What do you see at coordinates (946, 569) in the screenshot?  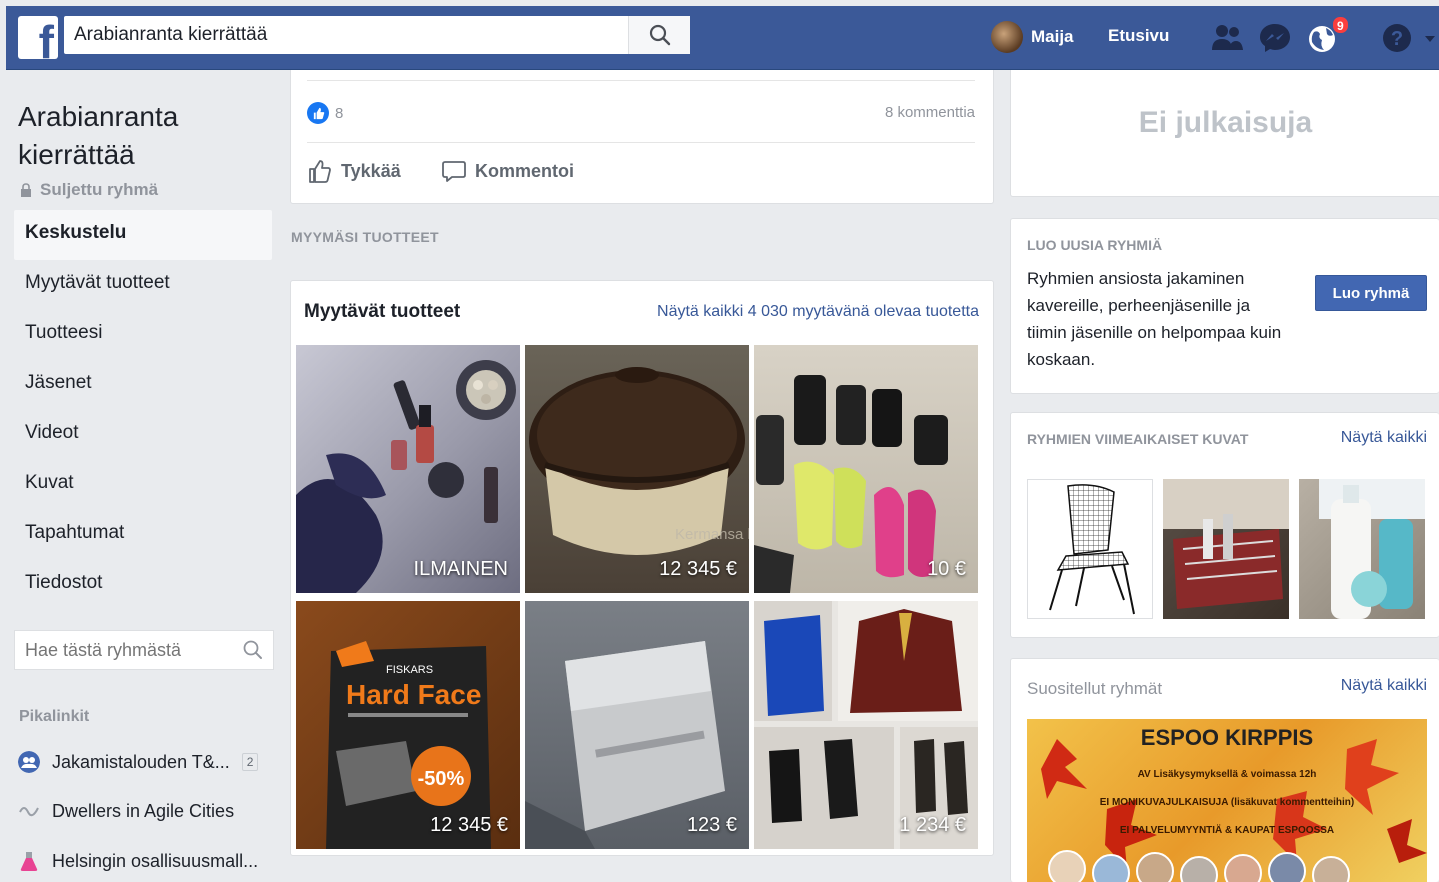 I see `product-price: 10 €` at bounding box center [946, 569].